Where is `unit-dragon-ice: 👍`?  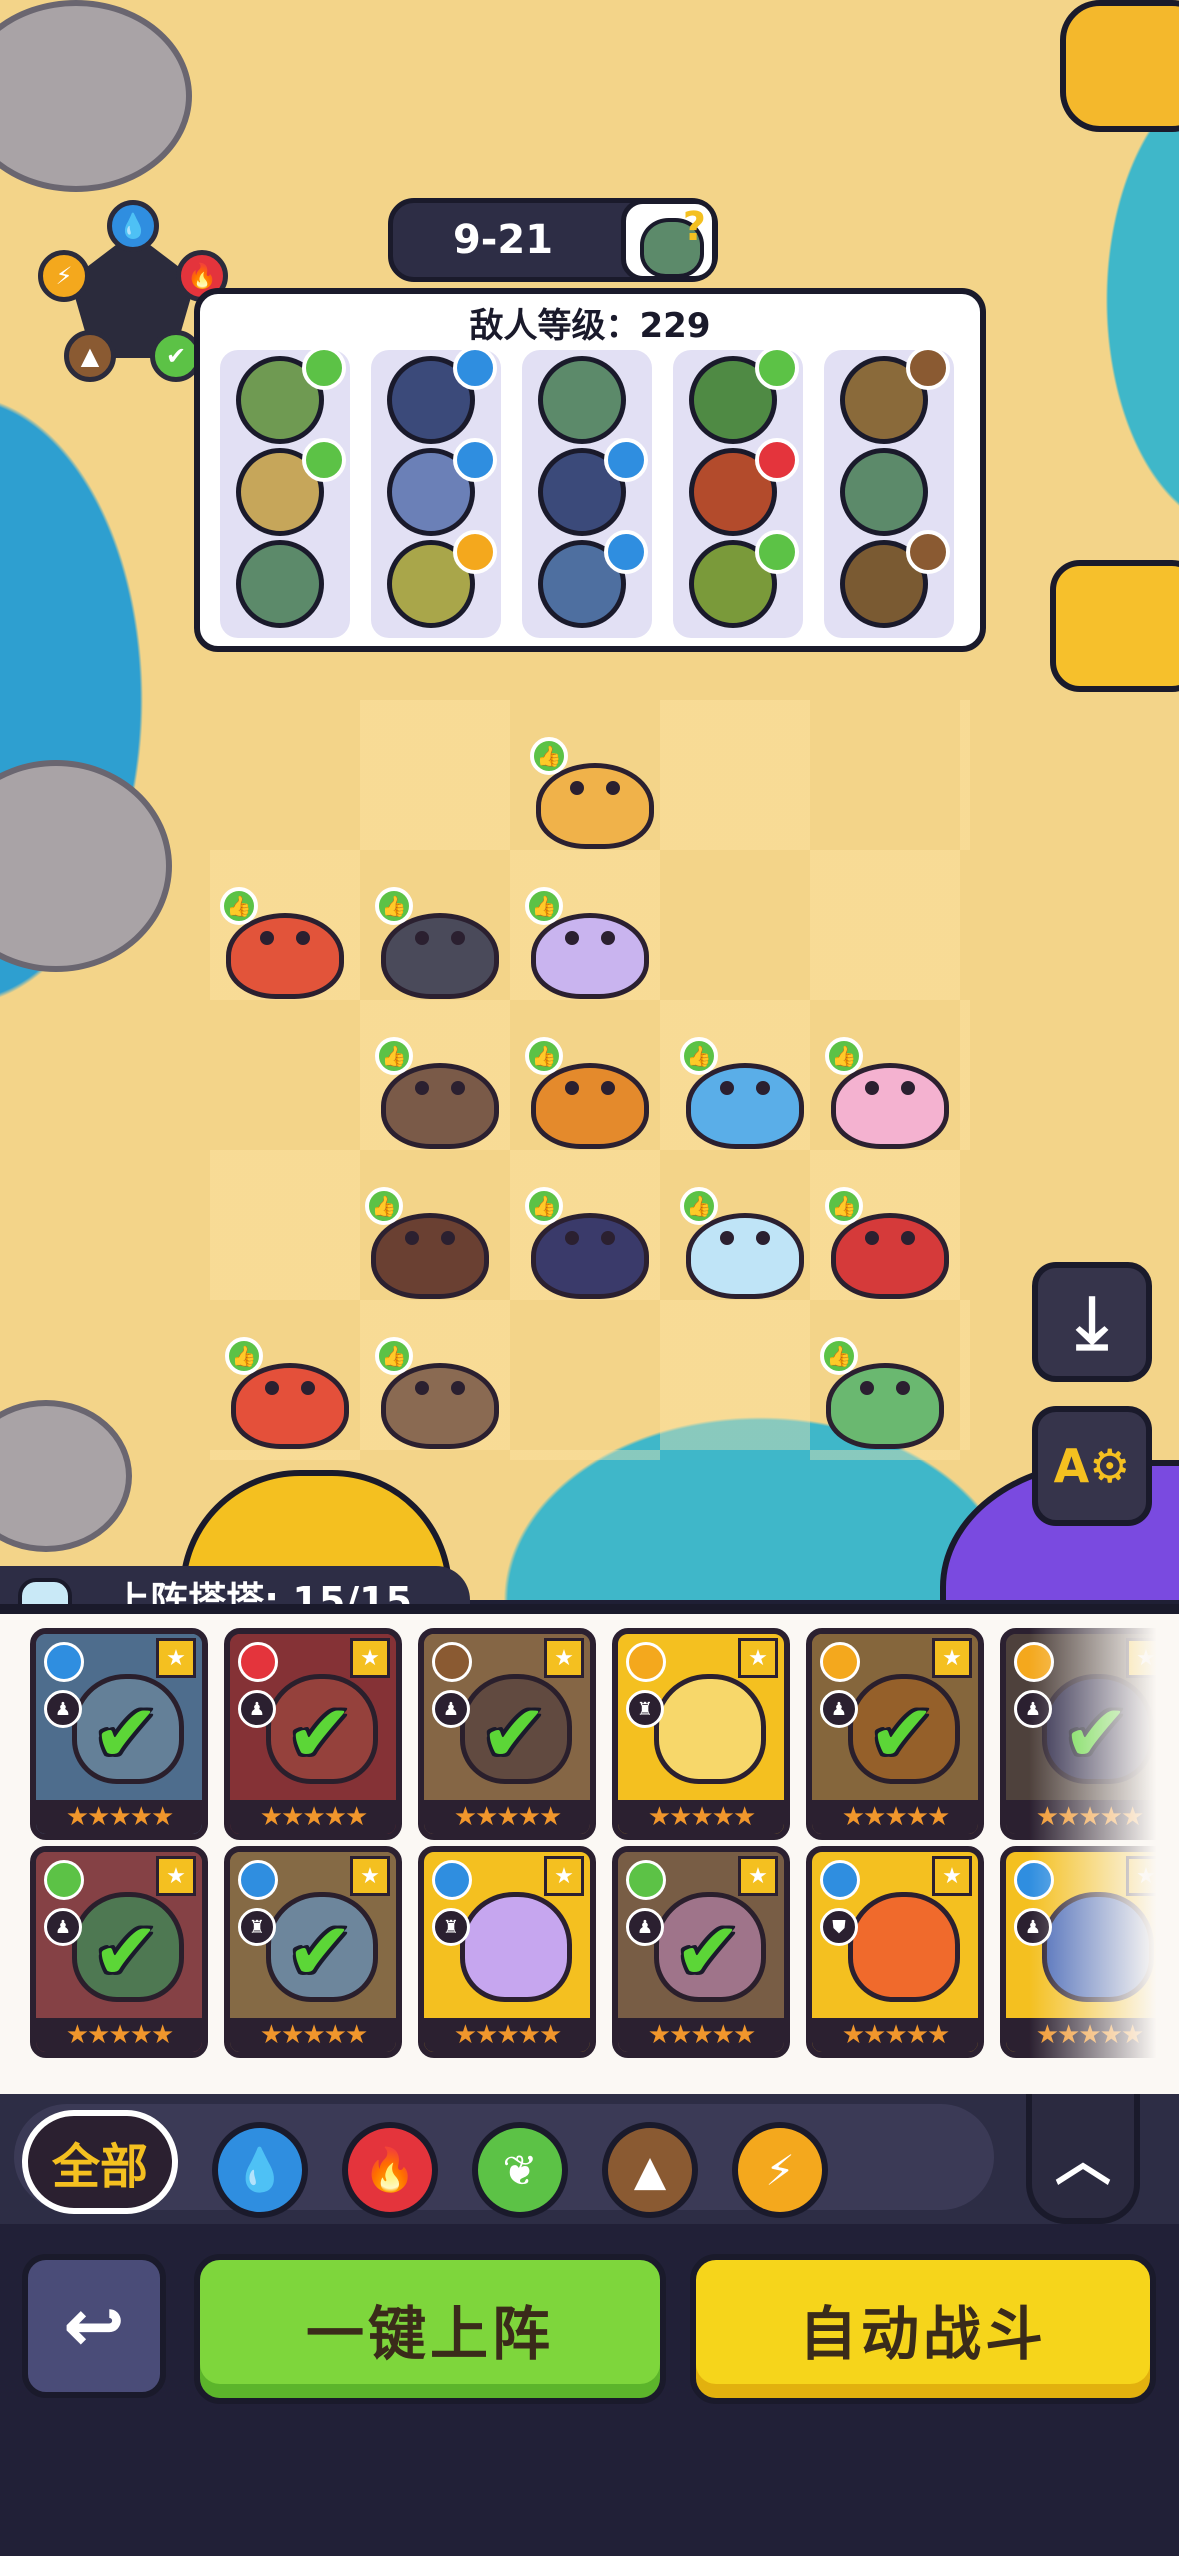
unit-dragon-ice: 👍 is located at coordinates (745, 1246).